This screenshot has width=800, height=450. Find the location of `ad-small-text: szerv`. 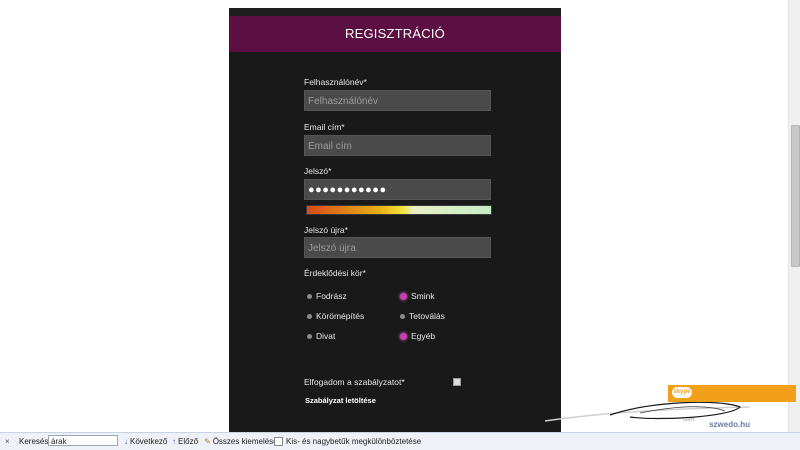

ad-small-text: szerv is located at coordinates (689, 420).